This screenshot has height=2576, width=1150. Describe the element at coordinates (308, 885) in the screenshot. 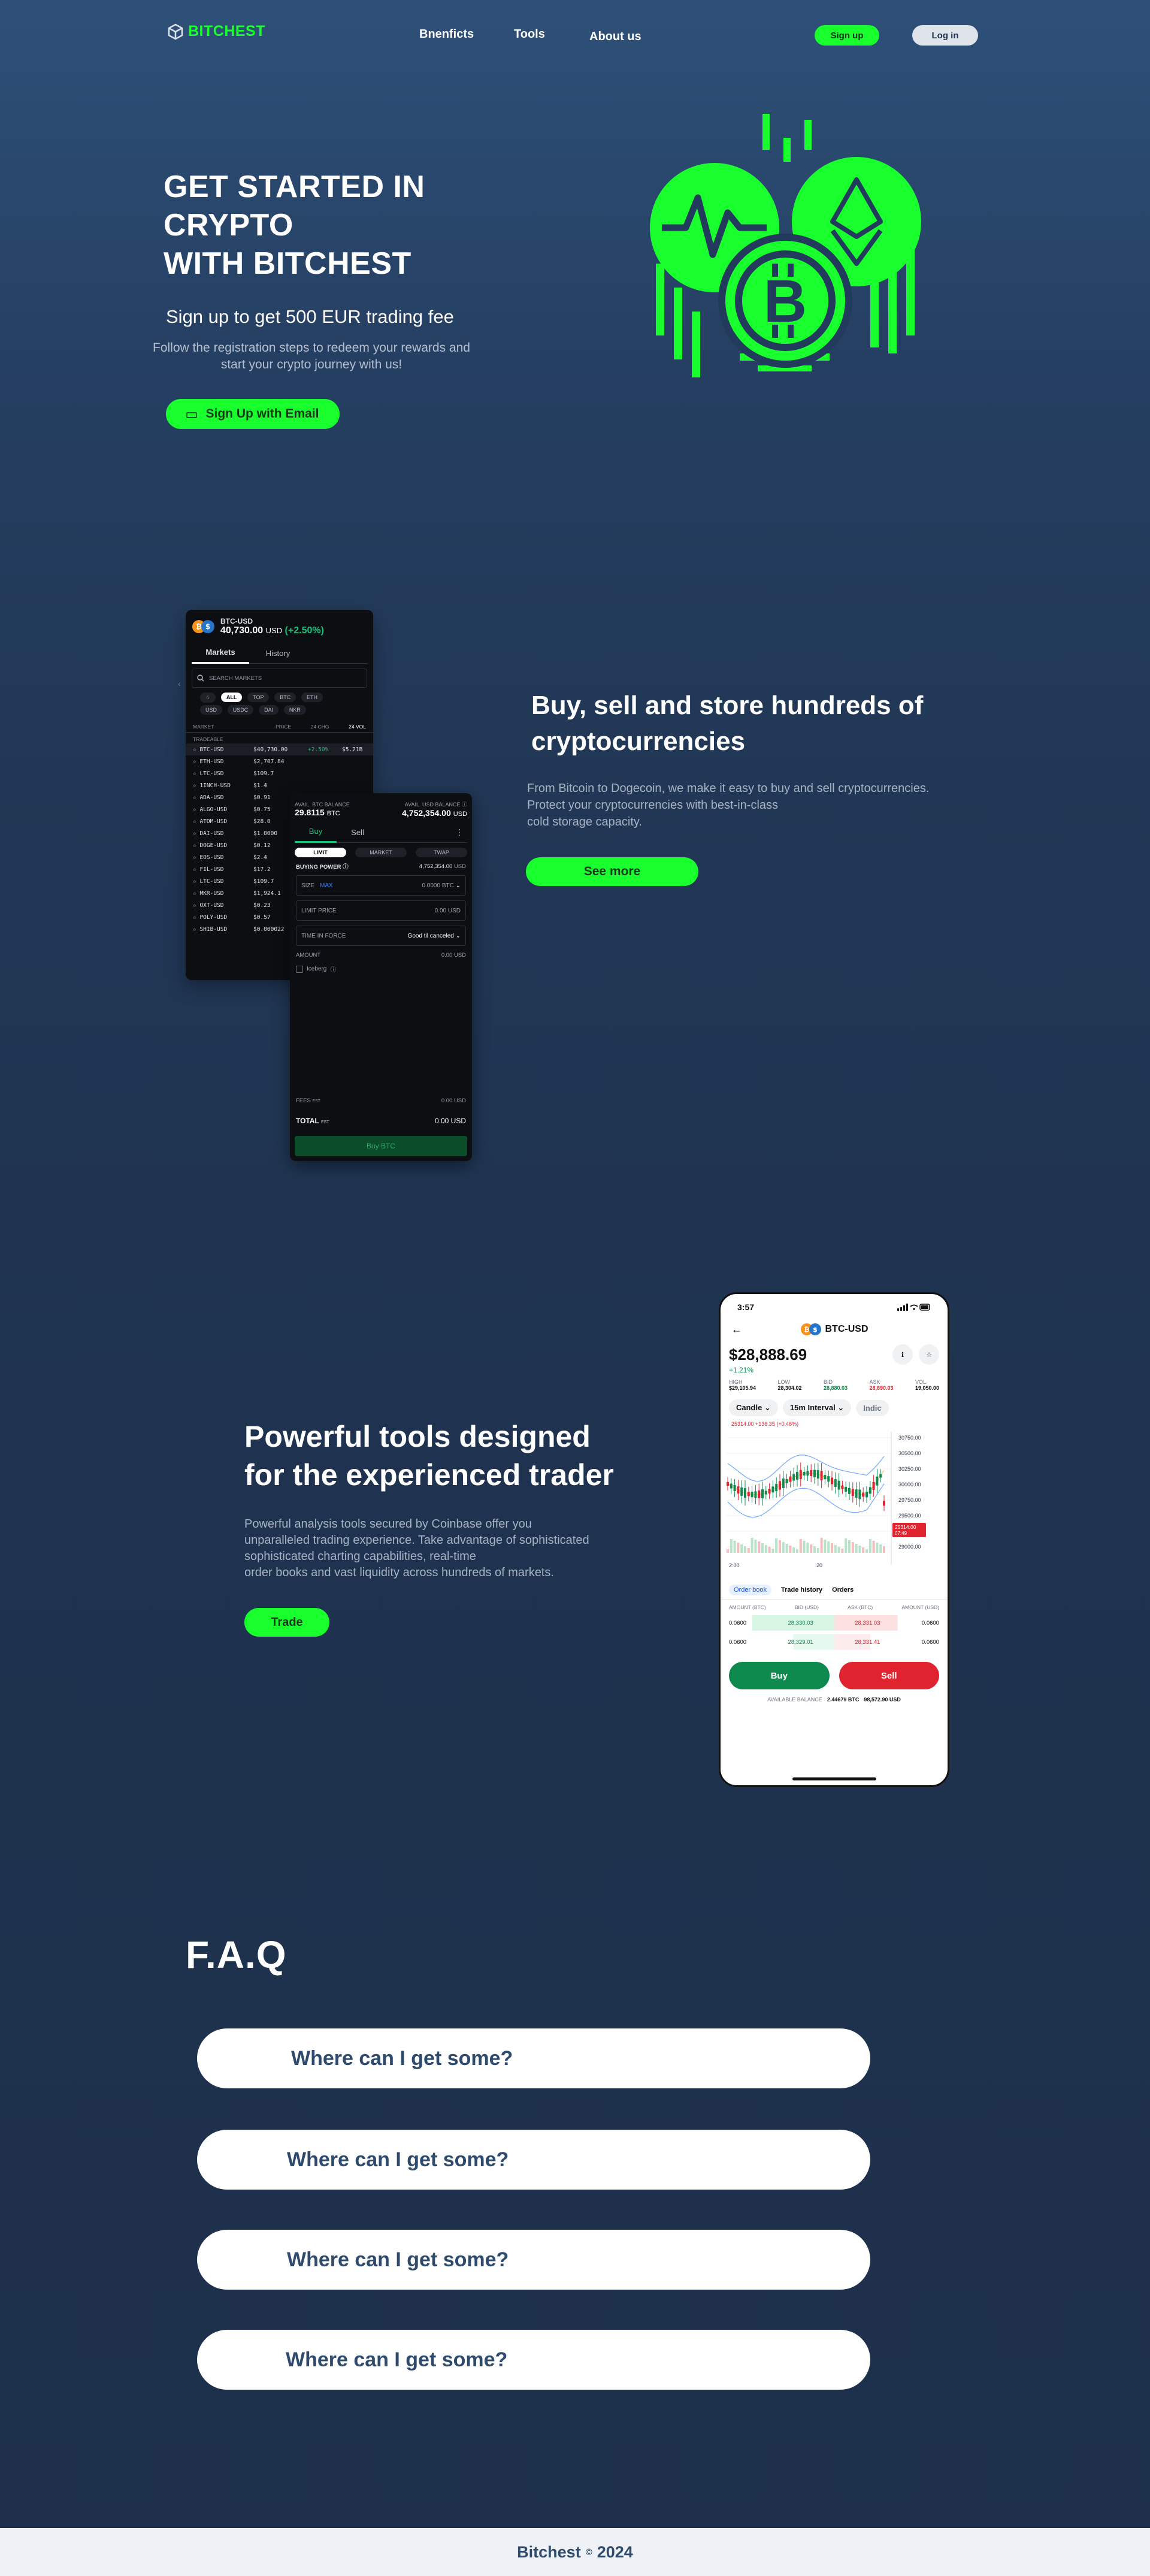

I see `size-label: SIZE` at that location.